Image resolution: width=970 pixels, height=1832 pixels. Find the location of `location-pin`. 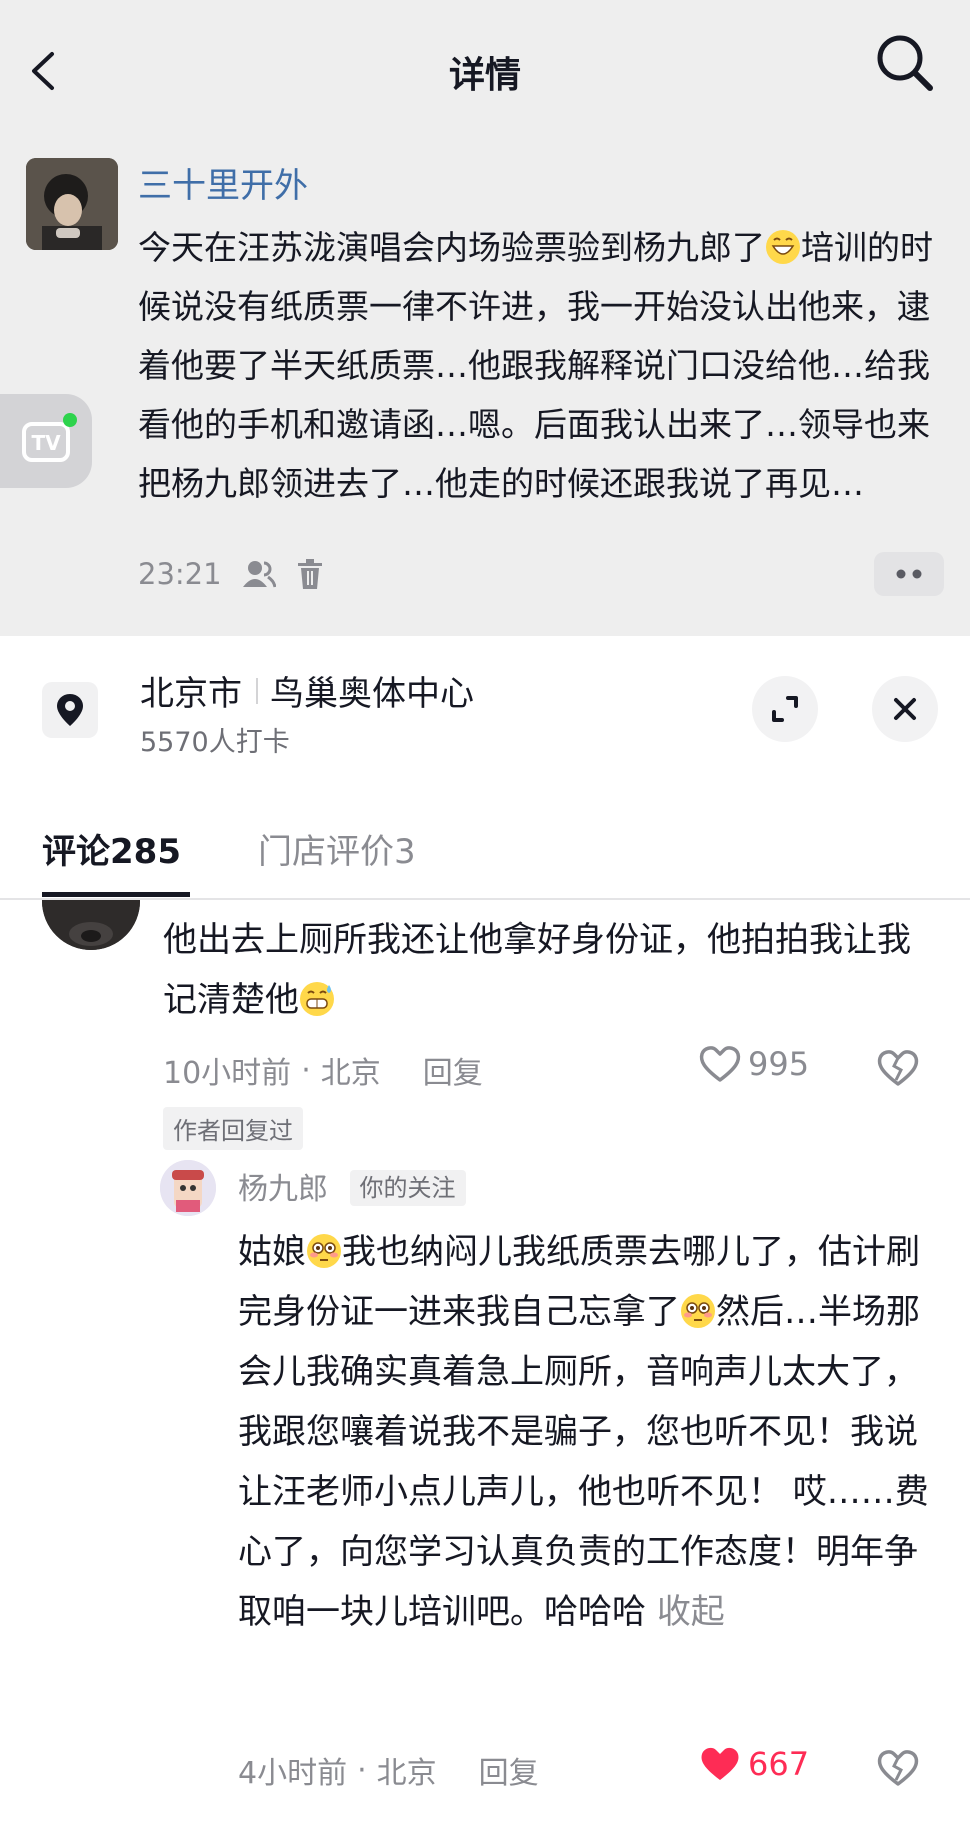

location-pin is located at coordinates (70, 710).